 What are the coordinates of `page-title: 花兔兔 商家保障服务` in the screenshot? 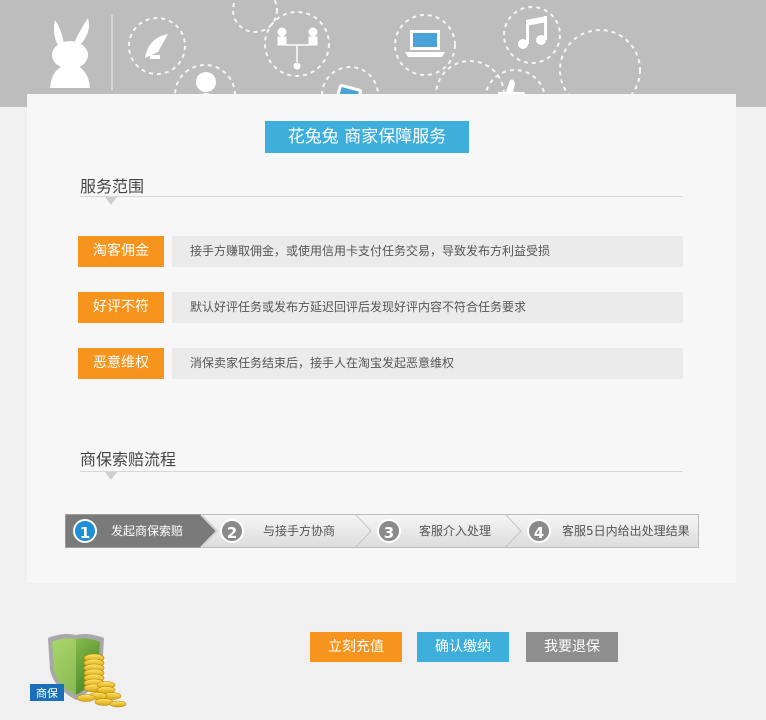 It's located at (367, 137).